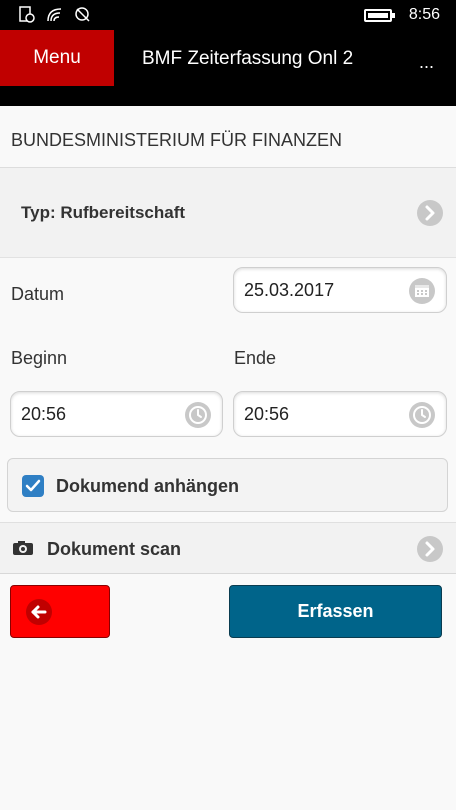 Image resolution: width=456 pixels, height=810 pixels. I want to click on end-time-input: 20:56, so click(340, 414).